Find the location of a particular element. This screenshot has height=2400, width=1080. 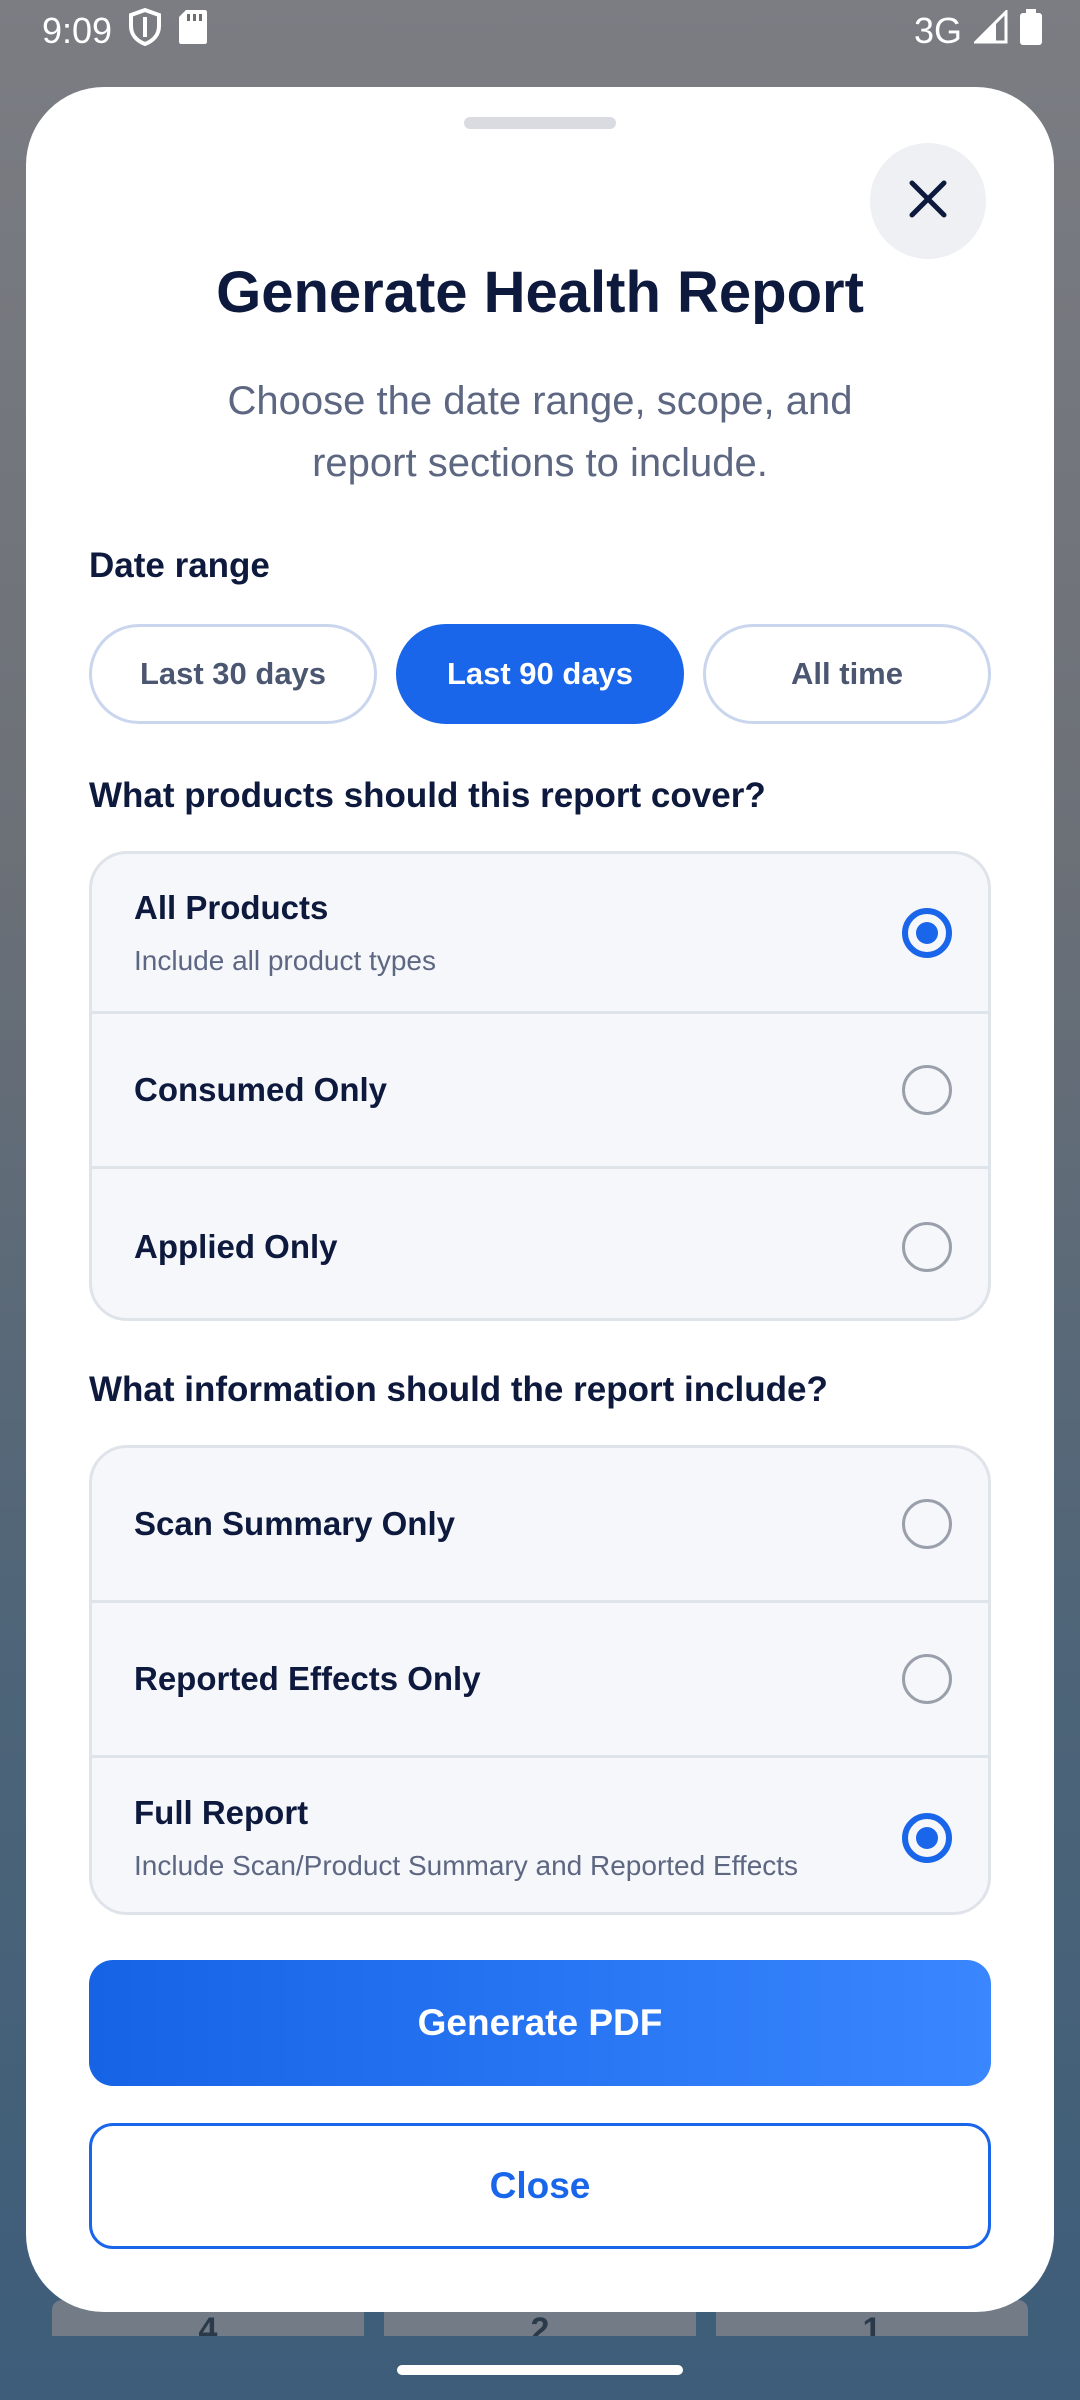

status-right: 3G is located at coordinates (977, 30).